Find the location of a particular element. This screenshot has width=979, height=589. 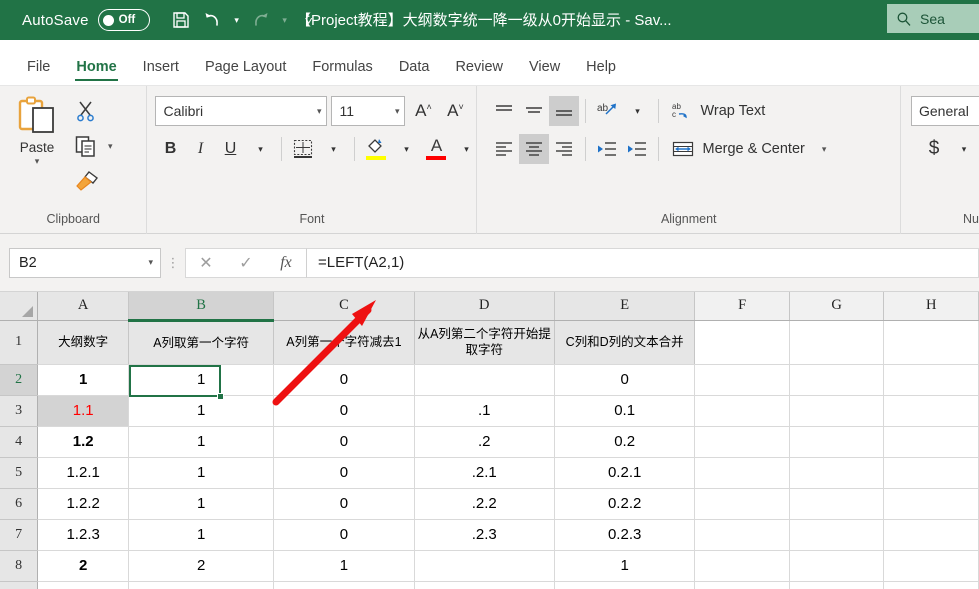

tab-file: File is located at coordinates (38, 72).